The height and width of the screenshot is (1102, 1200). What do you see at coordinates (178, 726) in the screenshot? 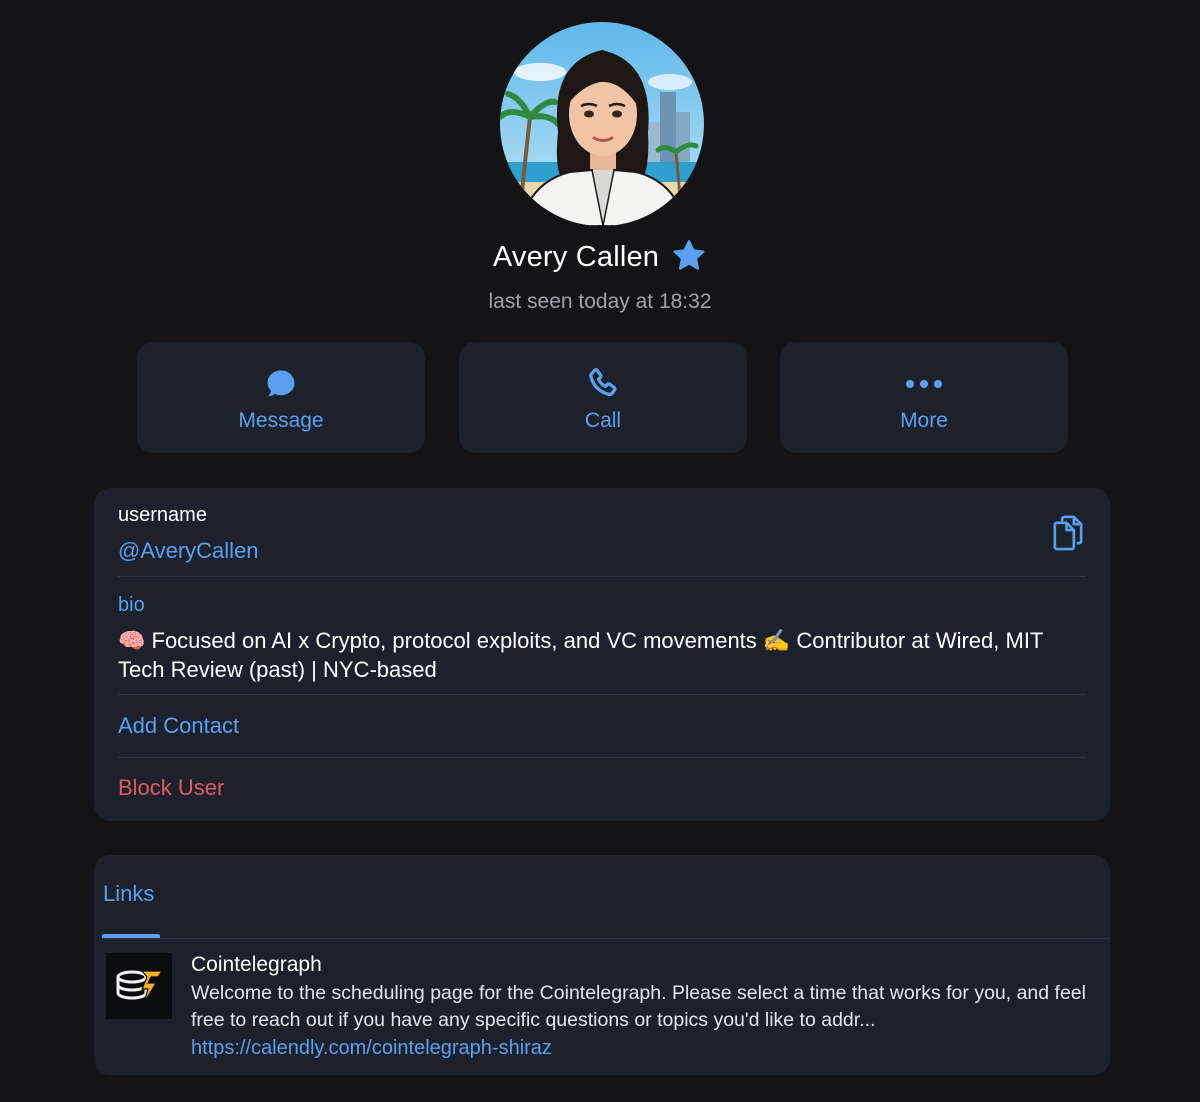
I see `add-contact-button: Add Contact` at bounding box center [178, 726].